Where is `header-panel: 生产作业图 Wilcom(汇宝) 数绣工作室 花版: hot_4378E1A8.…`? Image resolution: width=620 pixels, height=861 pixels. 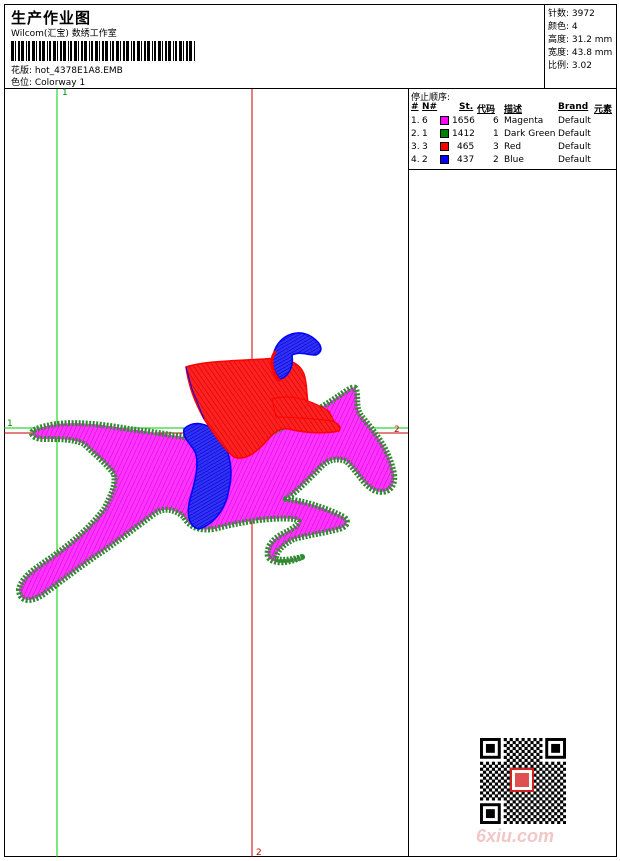
header-panel: 生产作业图 Wilcom(汇宝) 数绣工作室 花版: hot_4378E1A8.… is located at coordinates (274, 46).